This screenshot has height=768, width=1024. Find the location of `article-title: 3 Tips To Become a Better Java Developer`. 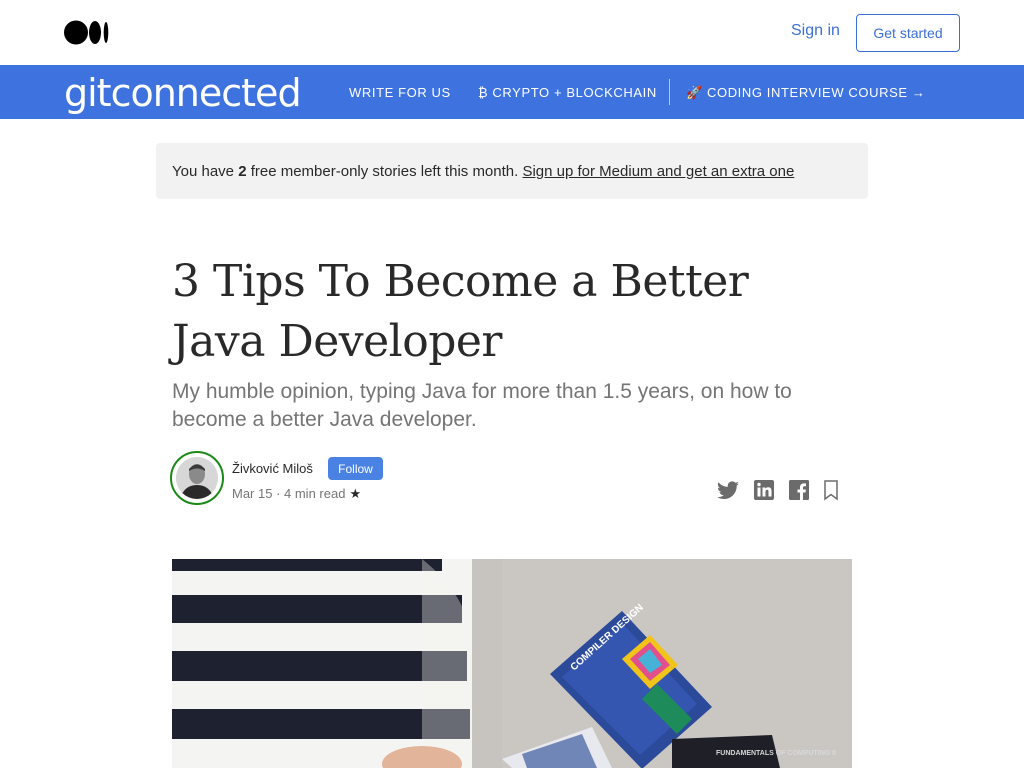

article-title: 3 Tips To Become a Better Java Developer is located at coordinates (460, 311).